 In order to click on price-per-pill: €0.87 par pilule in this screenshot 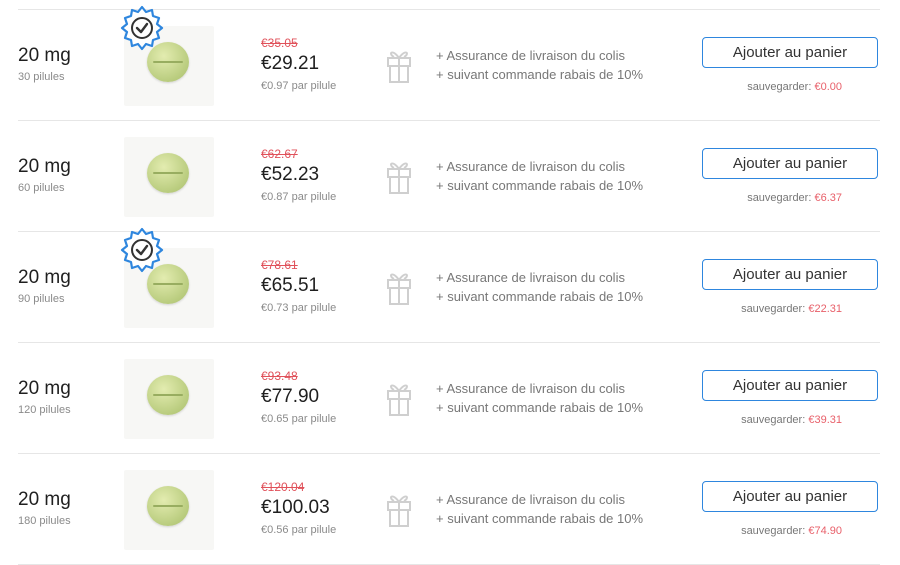, I will do `click(299, 197)`.